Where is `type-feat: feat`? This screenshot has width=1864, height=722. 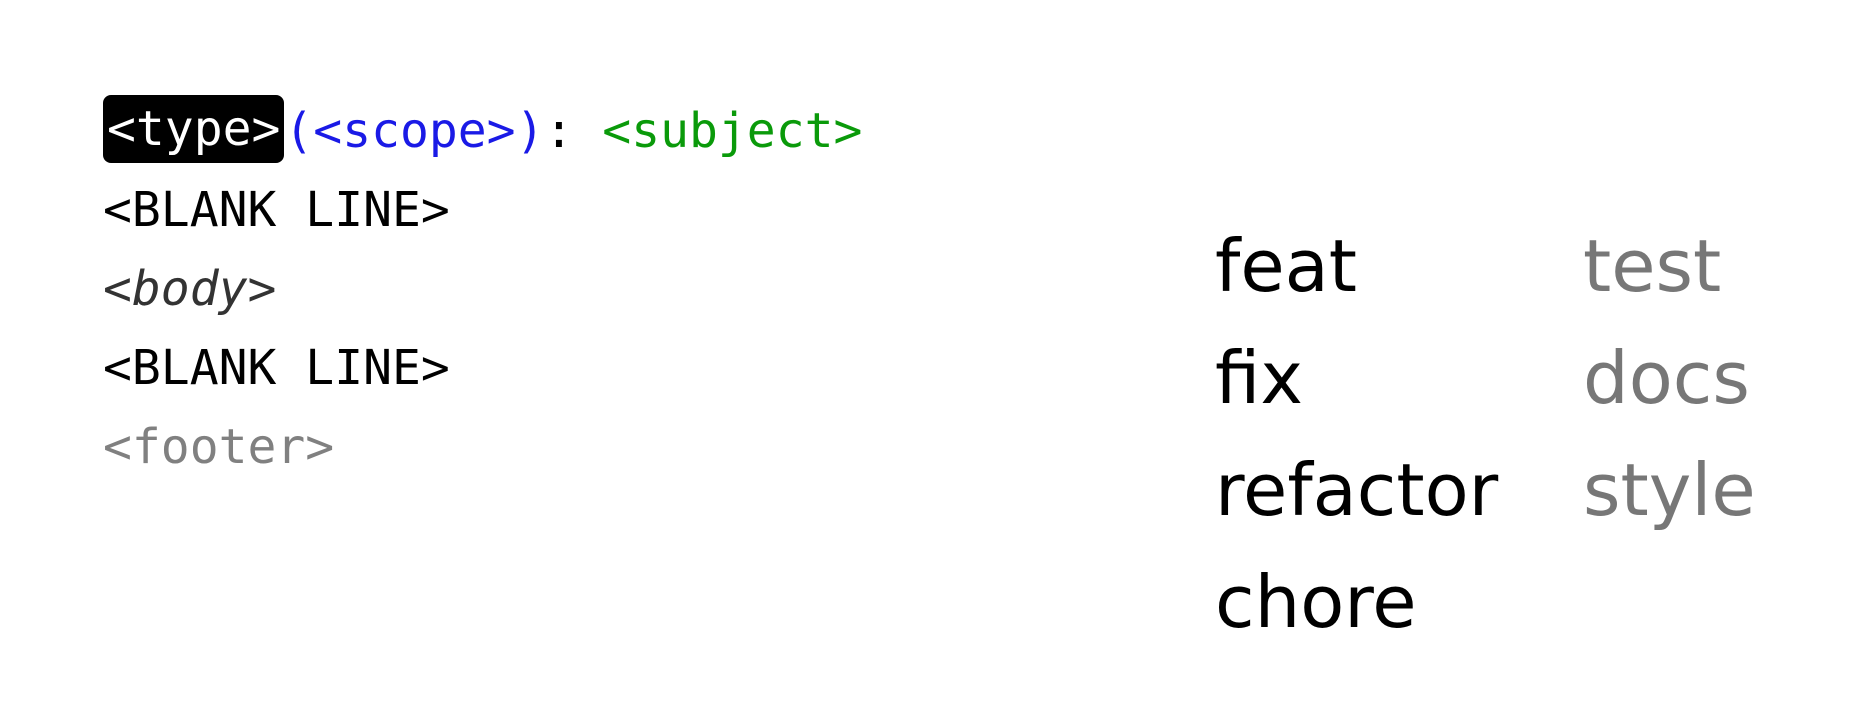 type-feat: feat is located at coordinates (1286, 266).